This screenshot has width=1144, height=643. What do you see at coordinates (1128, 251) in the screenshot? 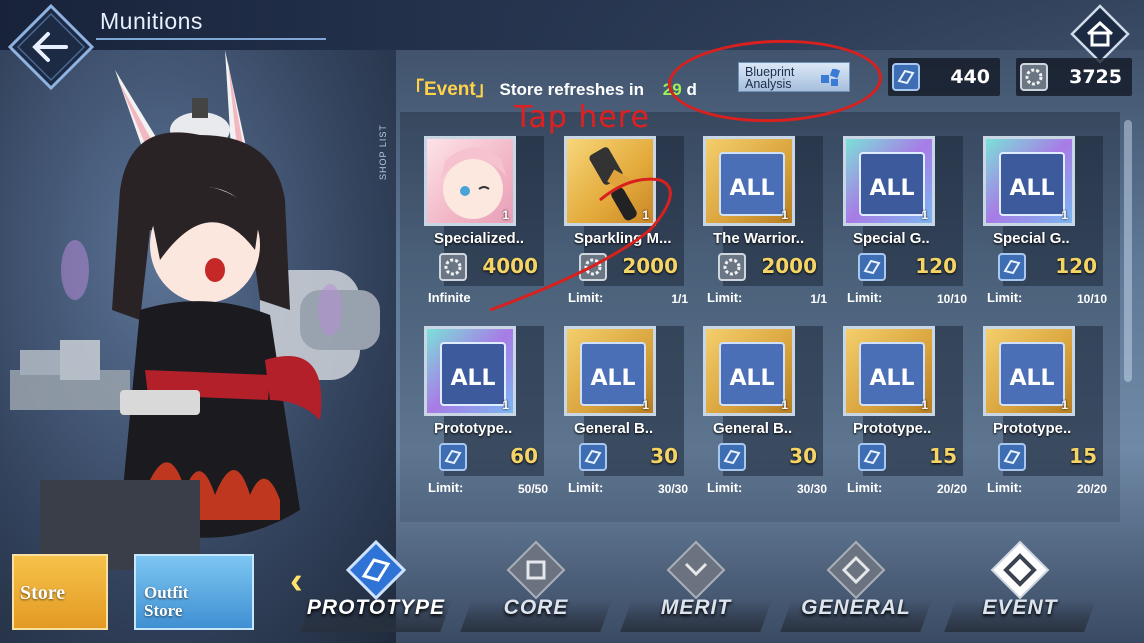
I see `shop-scrollbar` at bounding box center [1128, 251].